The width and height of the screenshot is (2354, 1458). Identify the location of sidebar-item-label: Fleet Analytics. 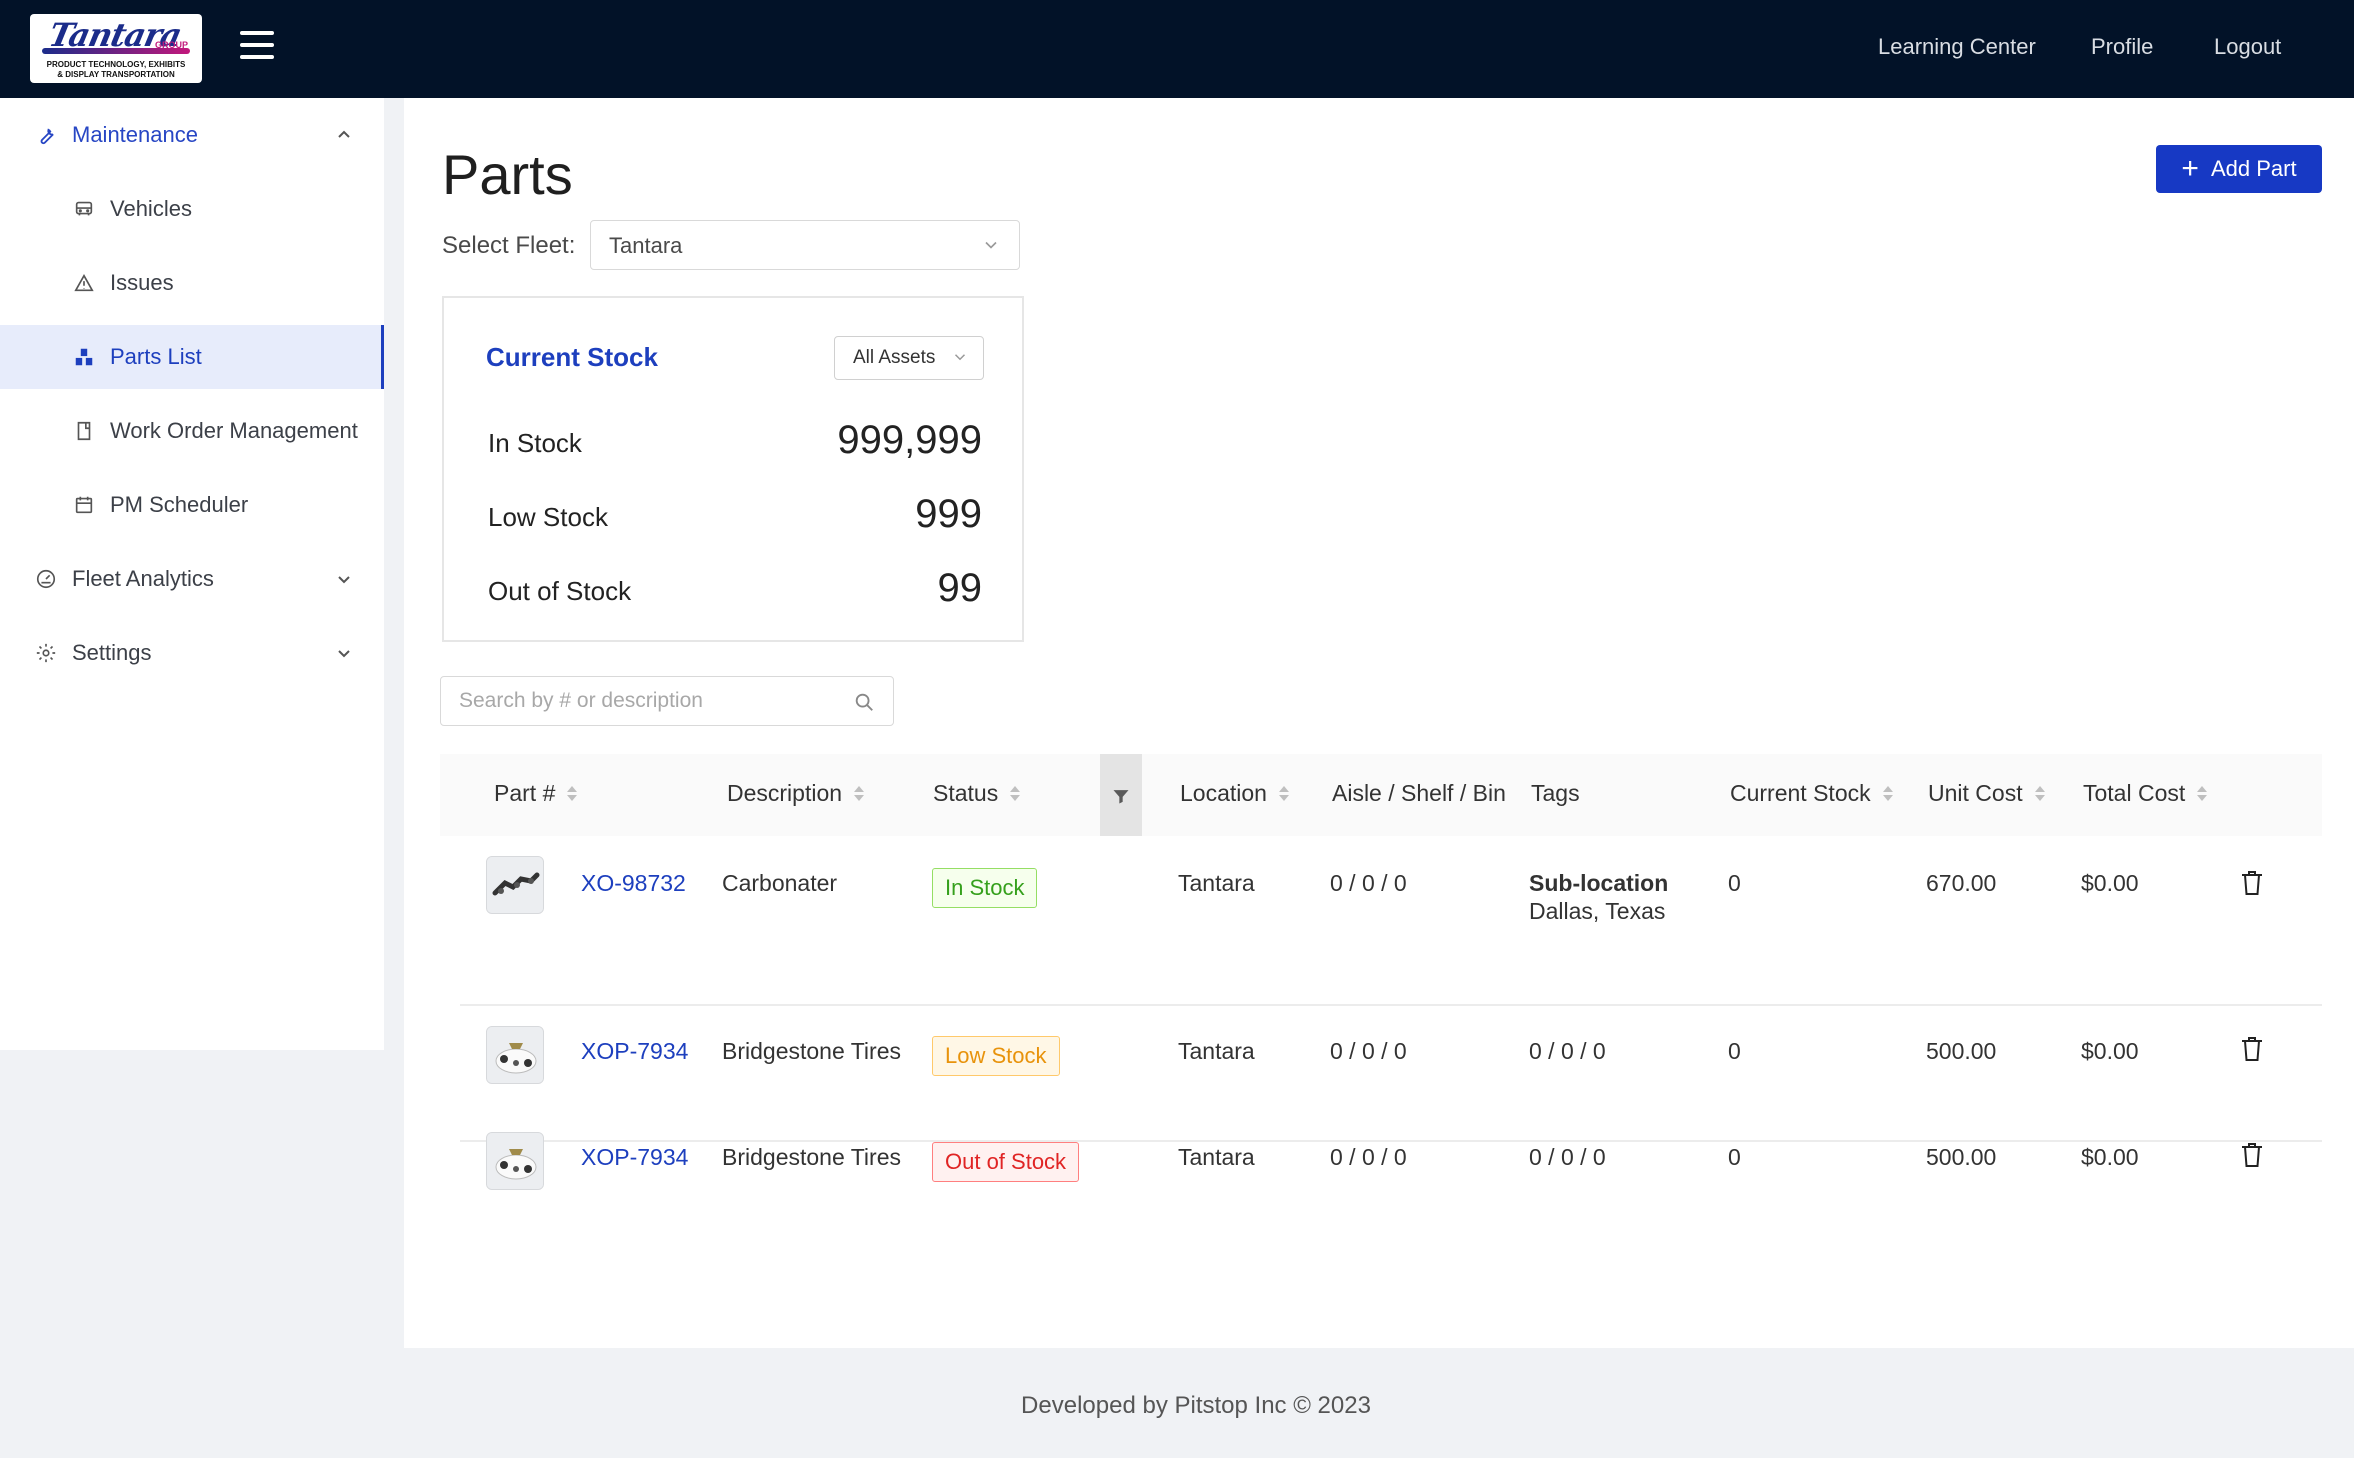
(143, 578).